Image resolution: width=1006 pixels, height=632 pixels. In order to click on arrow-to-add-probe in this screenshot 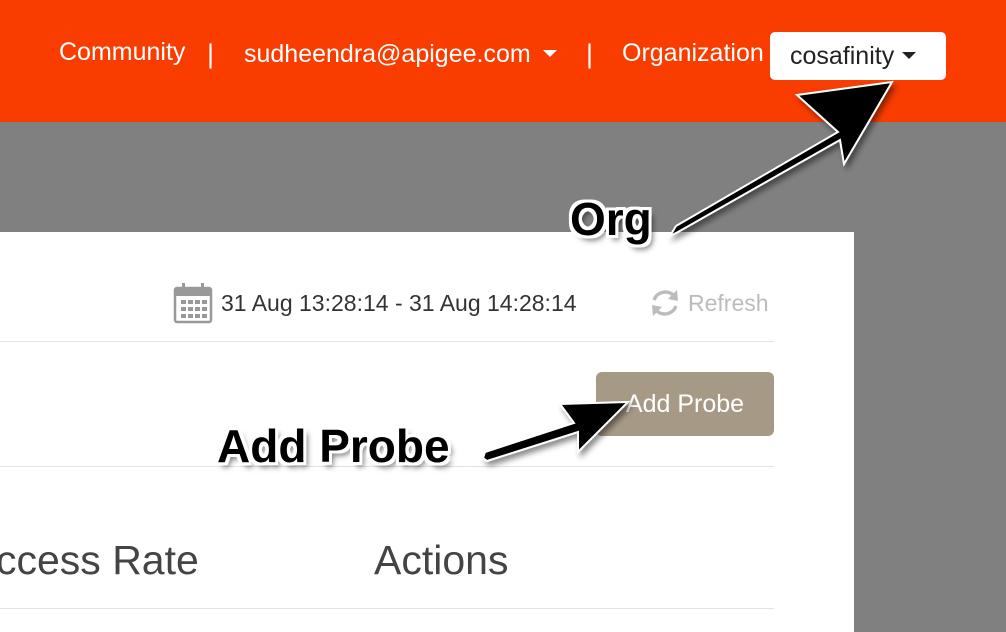, I will do `click(556, 431)`.